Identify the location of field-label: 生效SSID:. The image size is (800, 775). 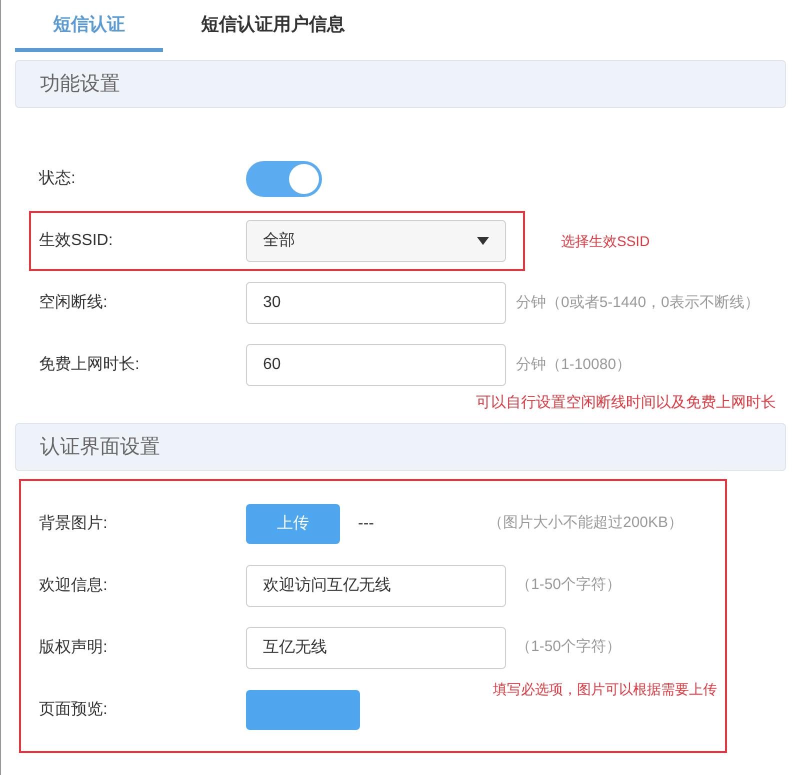
(76, 240).